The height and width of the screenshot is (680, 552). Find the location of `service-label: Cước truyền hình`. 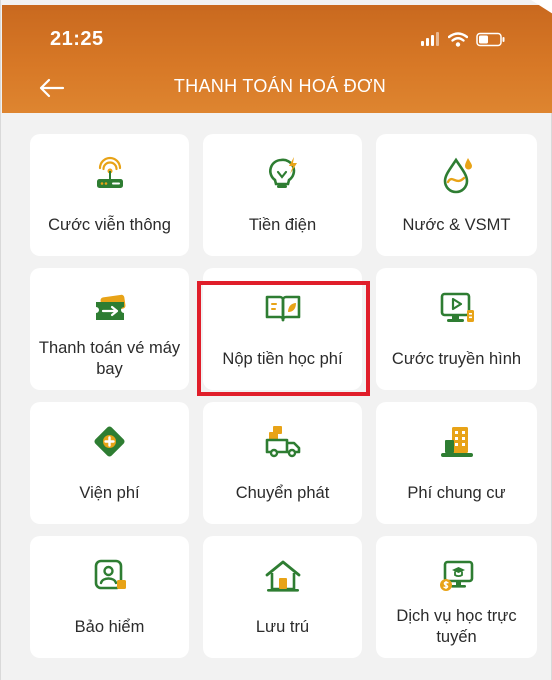

service-label: Cước truyền hình is located at coordinates (456, 358).